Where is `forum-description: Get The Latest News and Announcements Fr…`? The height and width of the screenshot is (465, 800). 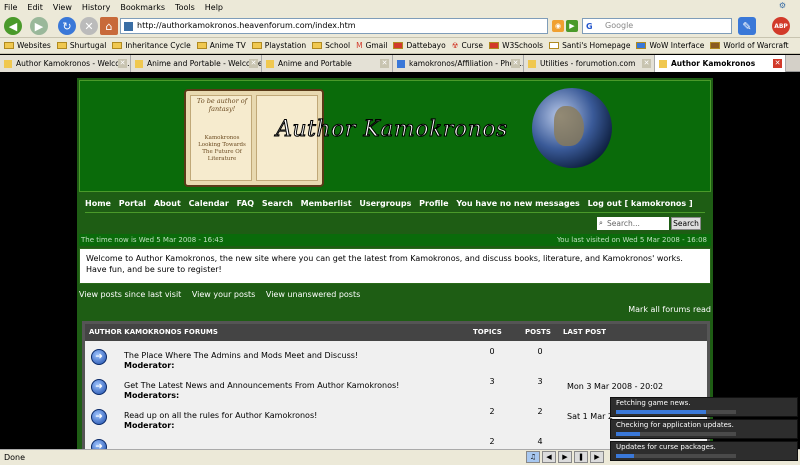 forum-description: Get The Latest News and Announcements Fr… is located at coordinates (261, 385).